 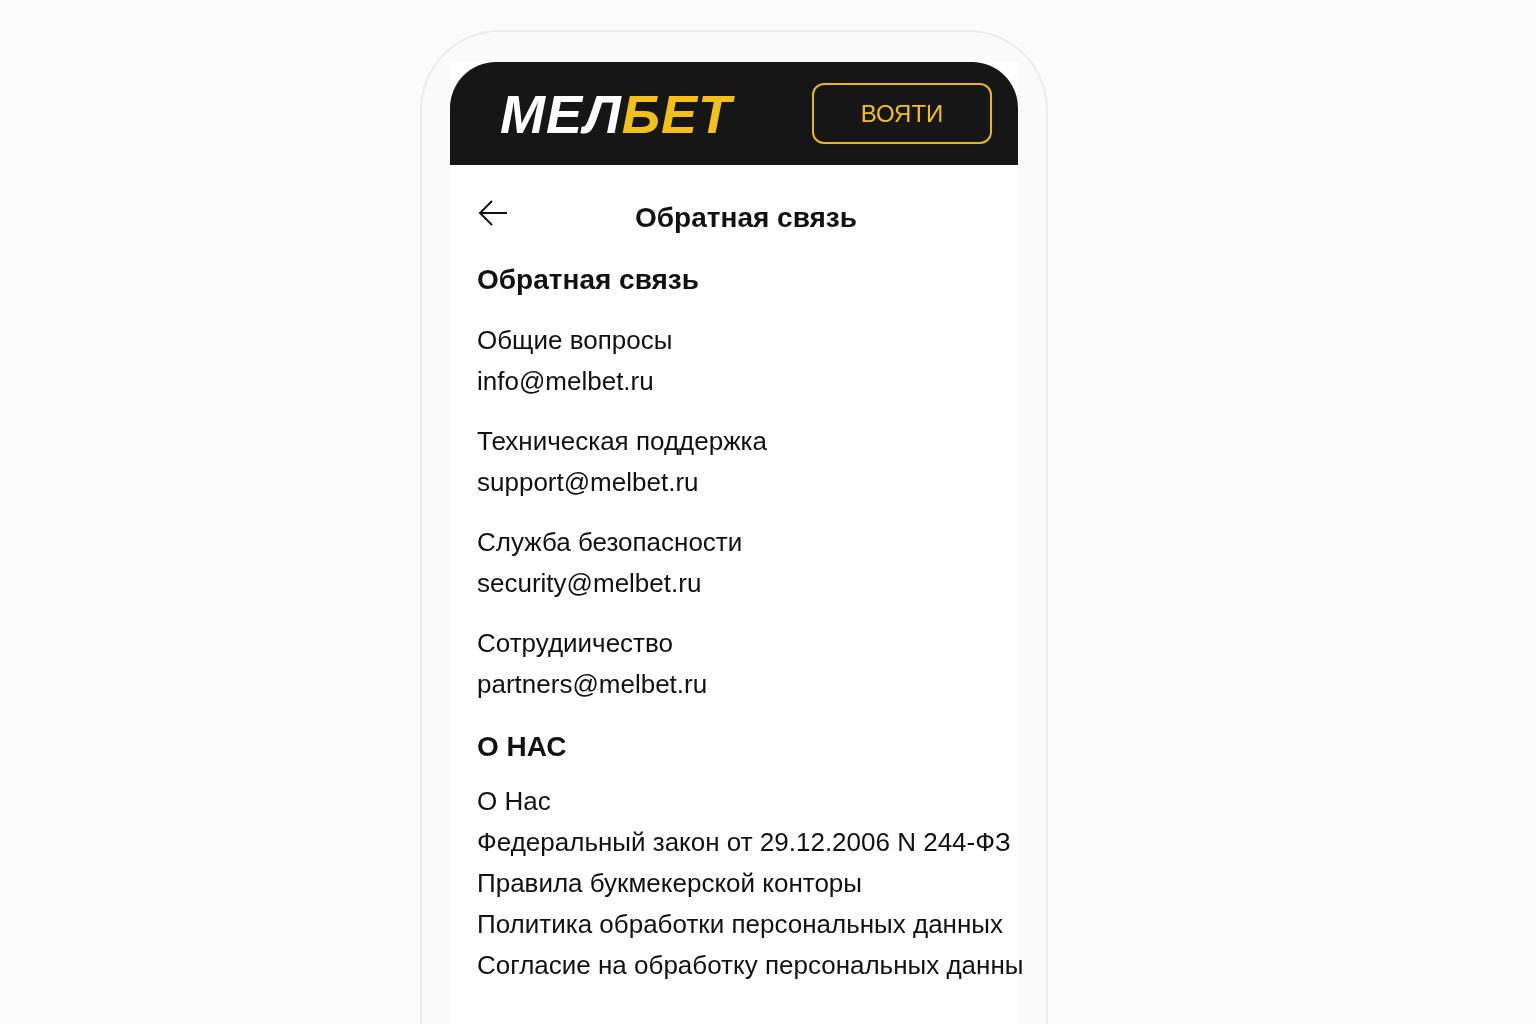 I want to click on page-title: Обратная связь, so click(x=746, y=218).